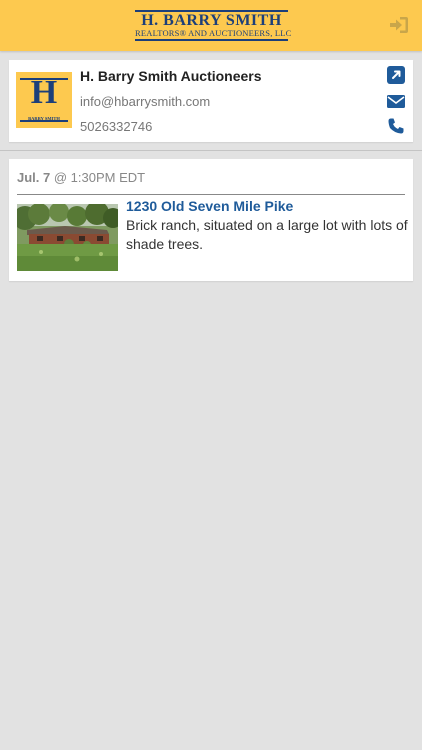 The height and width of the screenshot is (750, 422). What do you see at coordinates (98, 177) in the screenshot?
I see `auction-date-time: @ 1:30PM EDT` at bounding box center [98, 177].